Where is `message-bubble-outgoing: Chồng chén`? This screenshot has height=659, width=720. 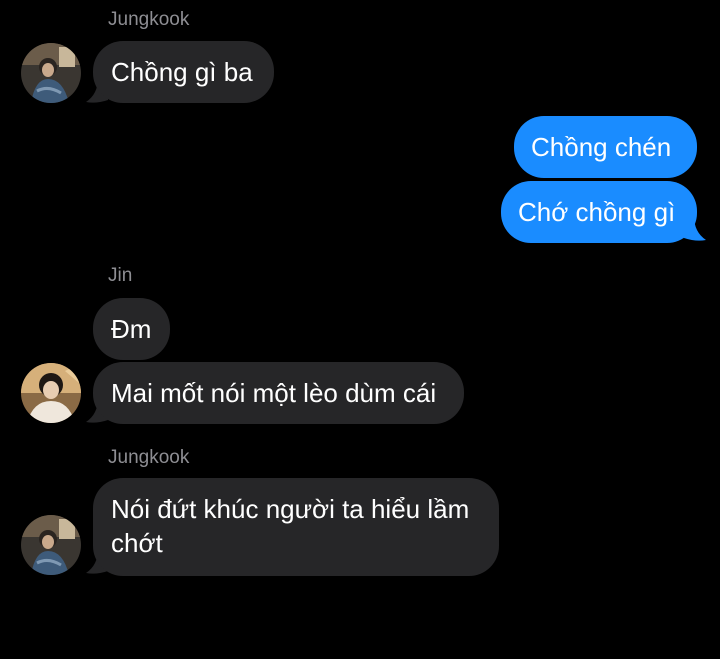 message-bubble-outgoing: Chồng chén is located at coordinates (605, 147).